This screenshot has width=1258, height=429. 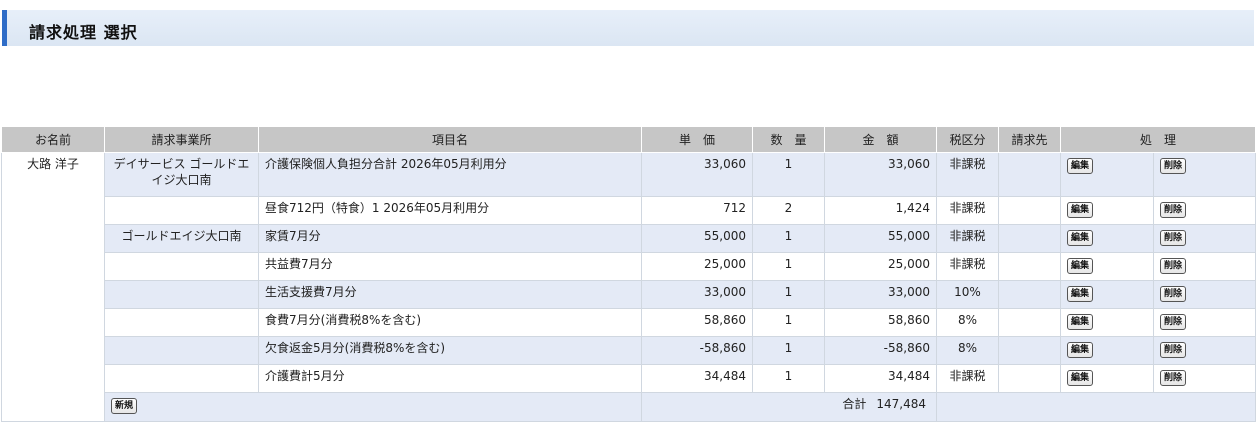 I want to click on table-row: 介護費計5月分 34,484 1 34,484 非課税 編集 削除, so click(x=629, y=378).